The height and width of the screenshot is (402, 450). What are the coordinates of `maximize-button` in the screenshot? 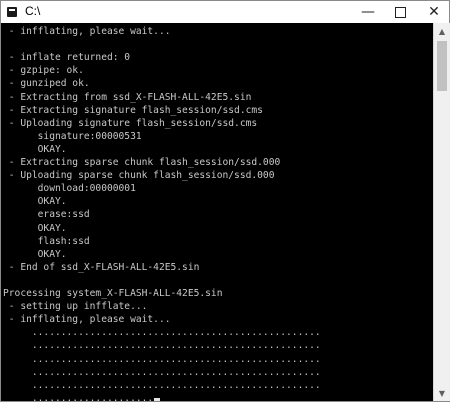 It's located at (400, 12).